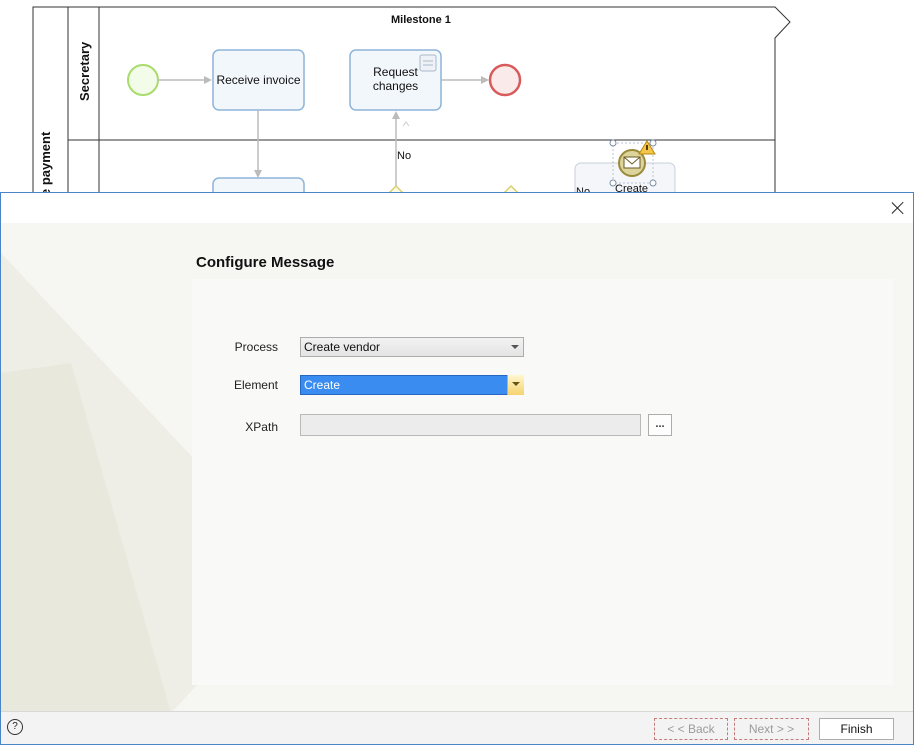 This screenshot has height=745, width=914. What do you see at coordinates (404, 156) in the screenshot?
I see `gateway-no-label: No` at bounding box center [404, 156].